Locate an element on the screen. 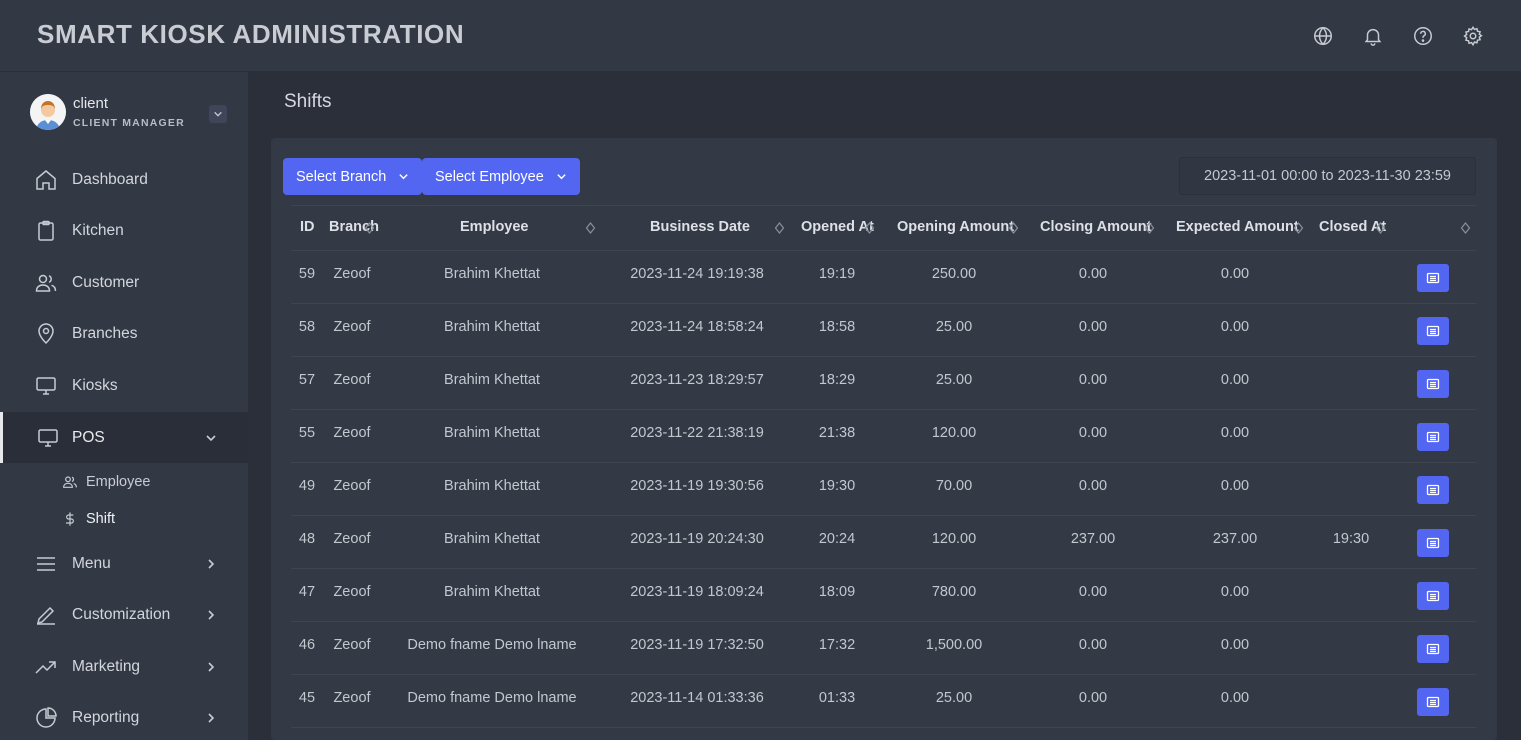 The image size is (1521, 740). column-header-closing-amount: Closing Amount is located at coordinates (1095, 227).